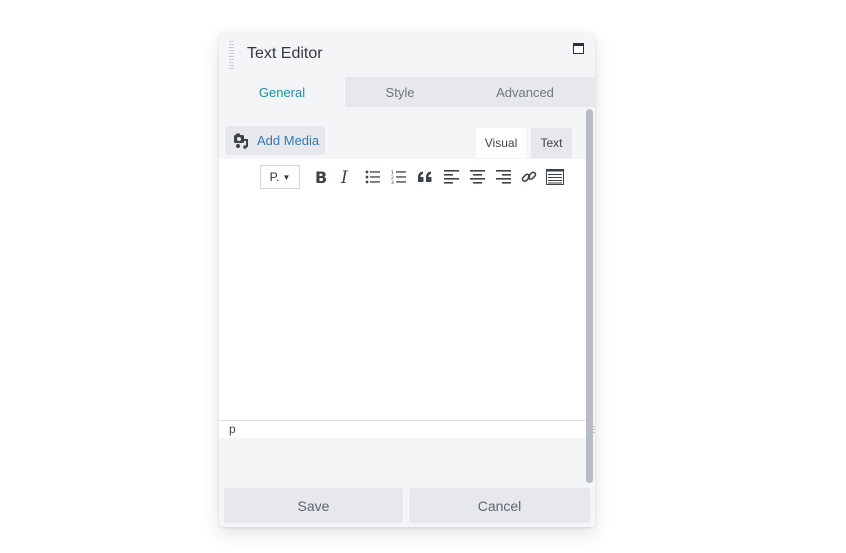 This screenshot has width=846, height=553. I want to click on bold-icon: B, so click(321, 177).